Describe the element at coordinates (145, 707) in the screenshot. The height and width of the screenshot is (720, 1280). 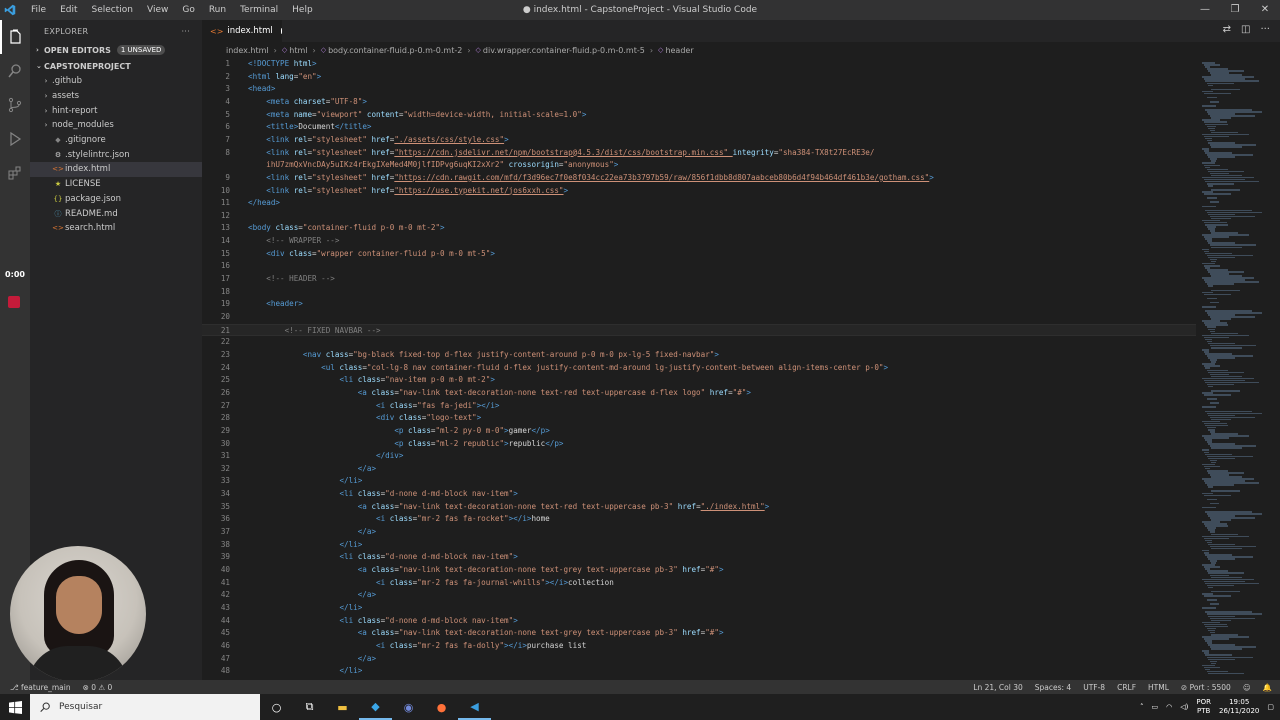
I see `taskbar-search: Pesquisar` at that location.